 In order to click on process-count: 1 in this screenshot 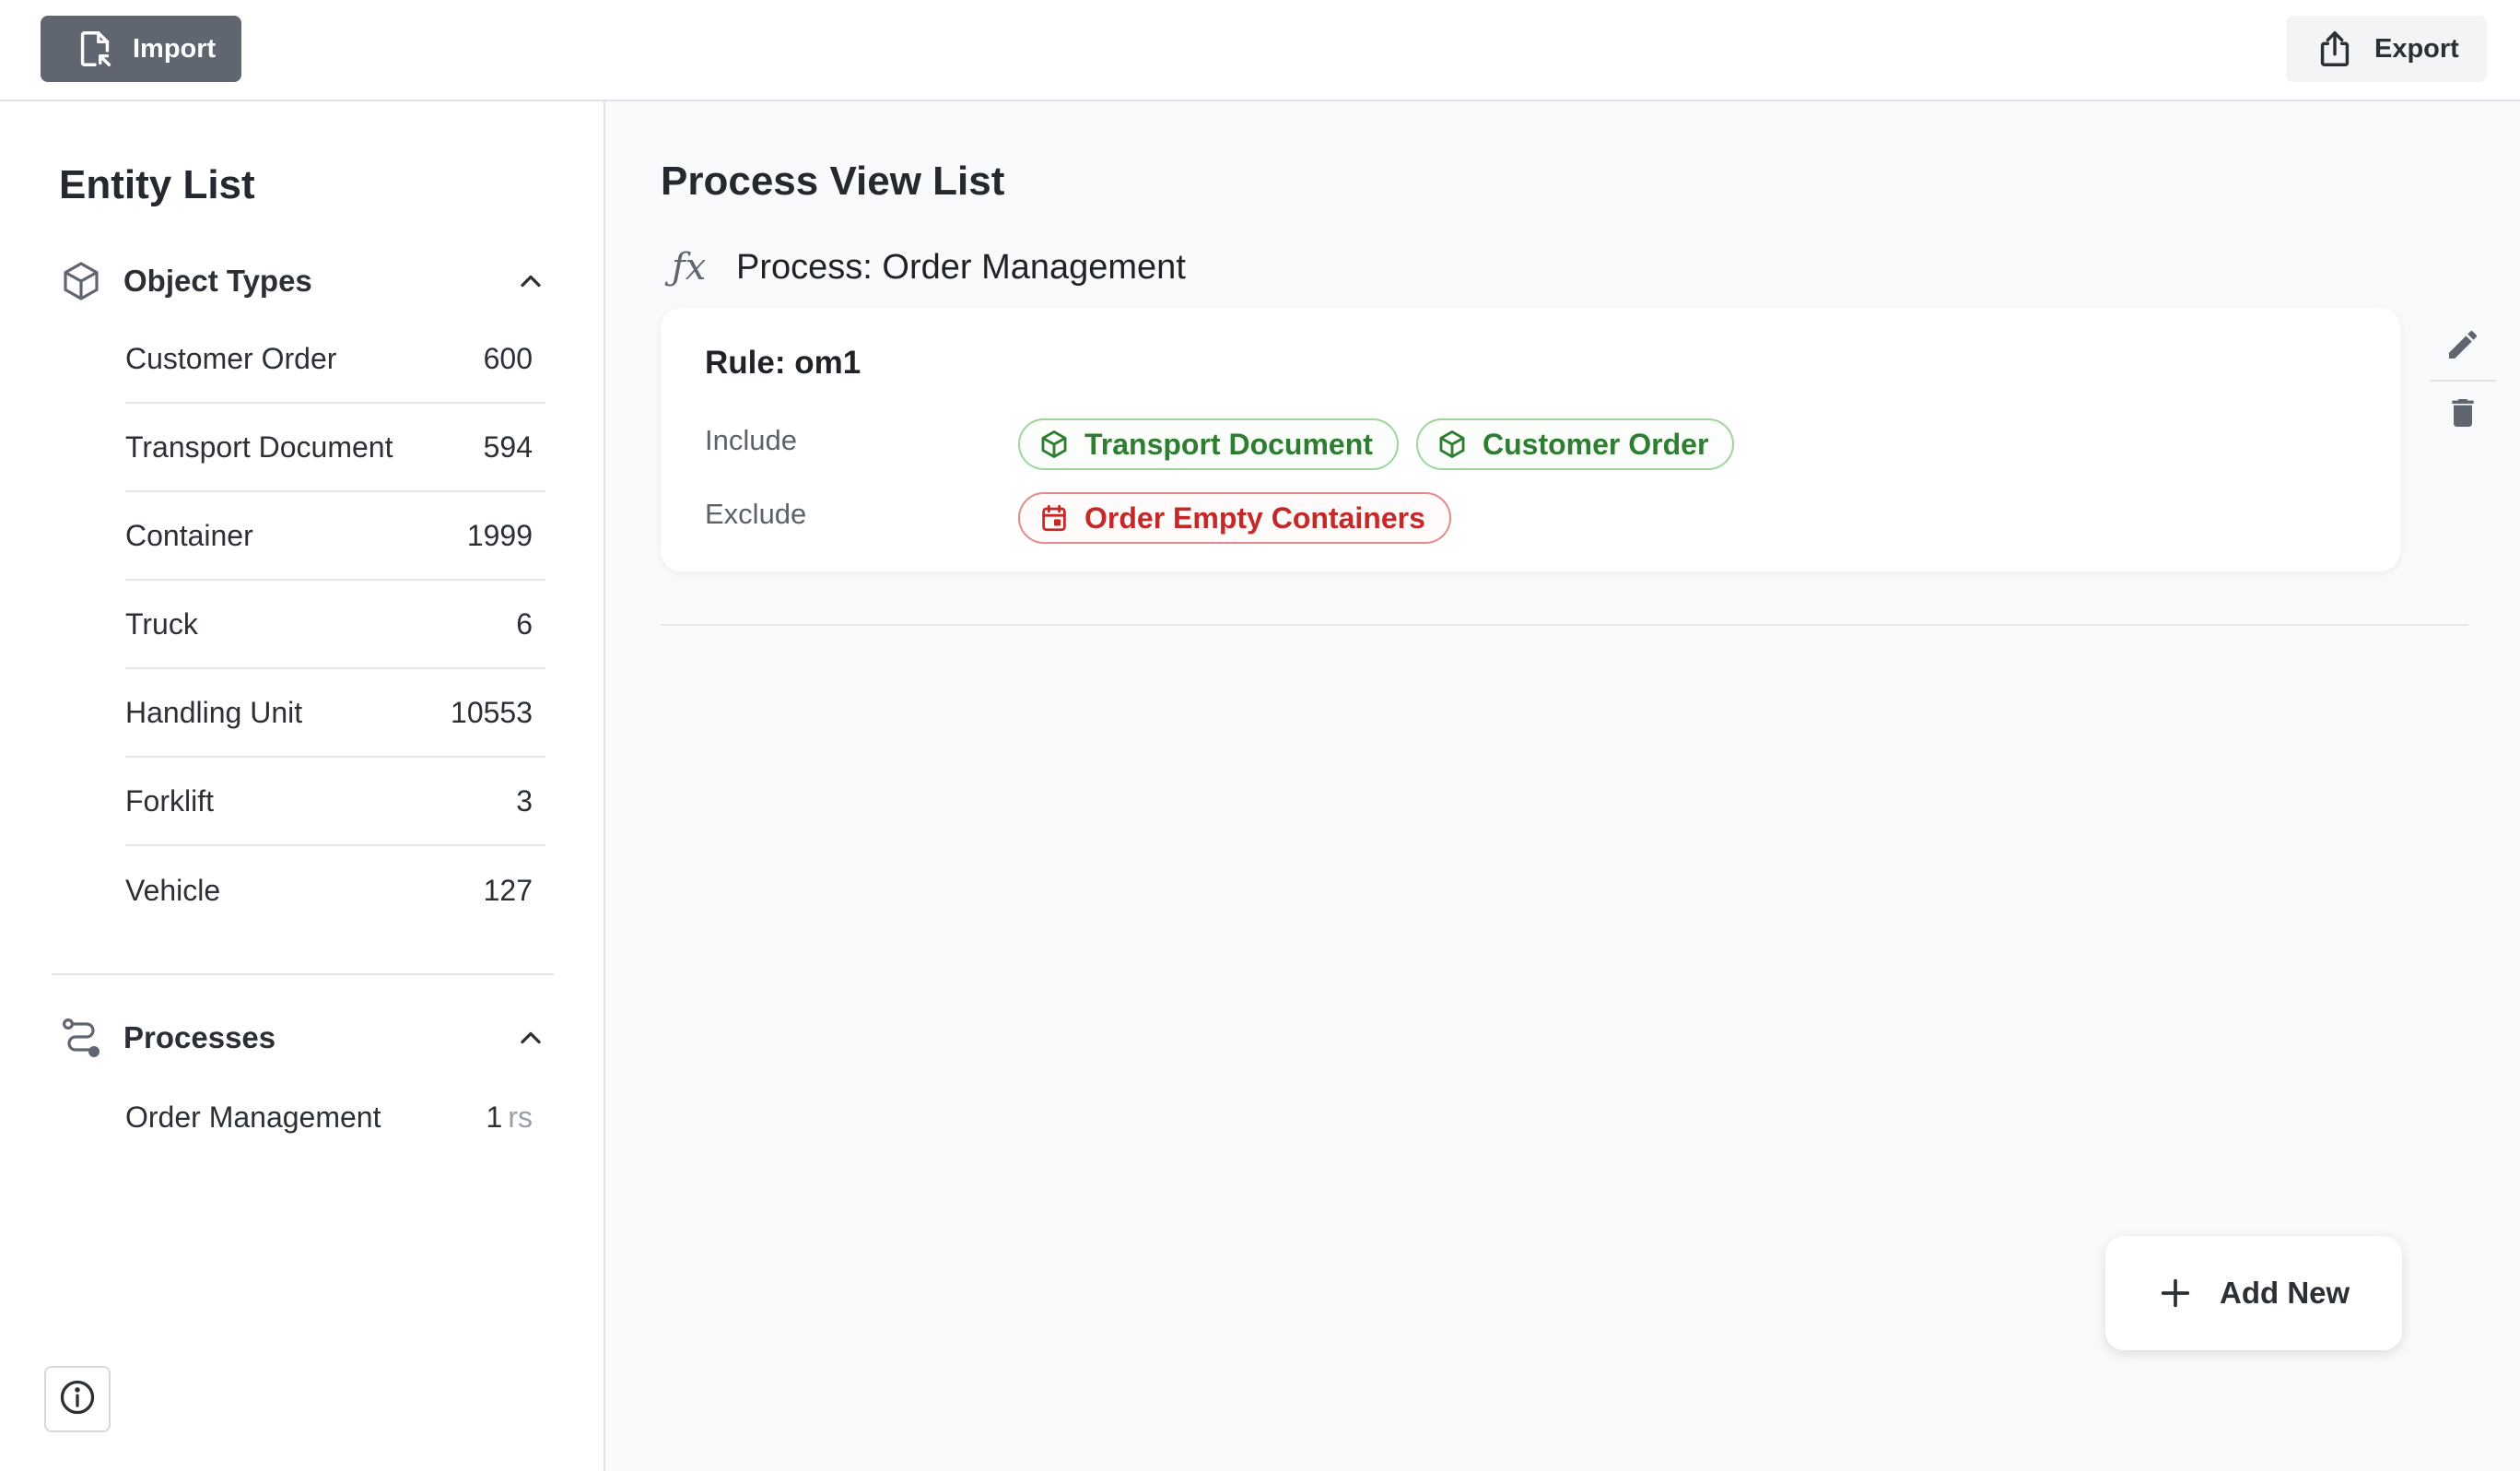, I will do `click(494, 1117)`.